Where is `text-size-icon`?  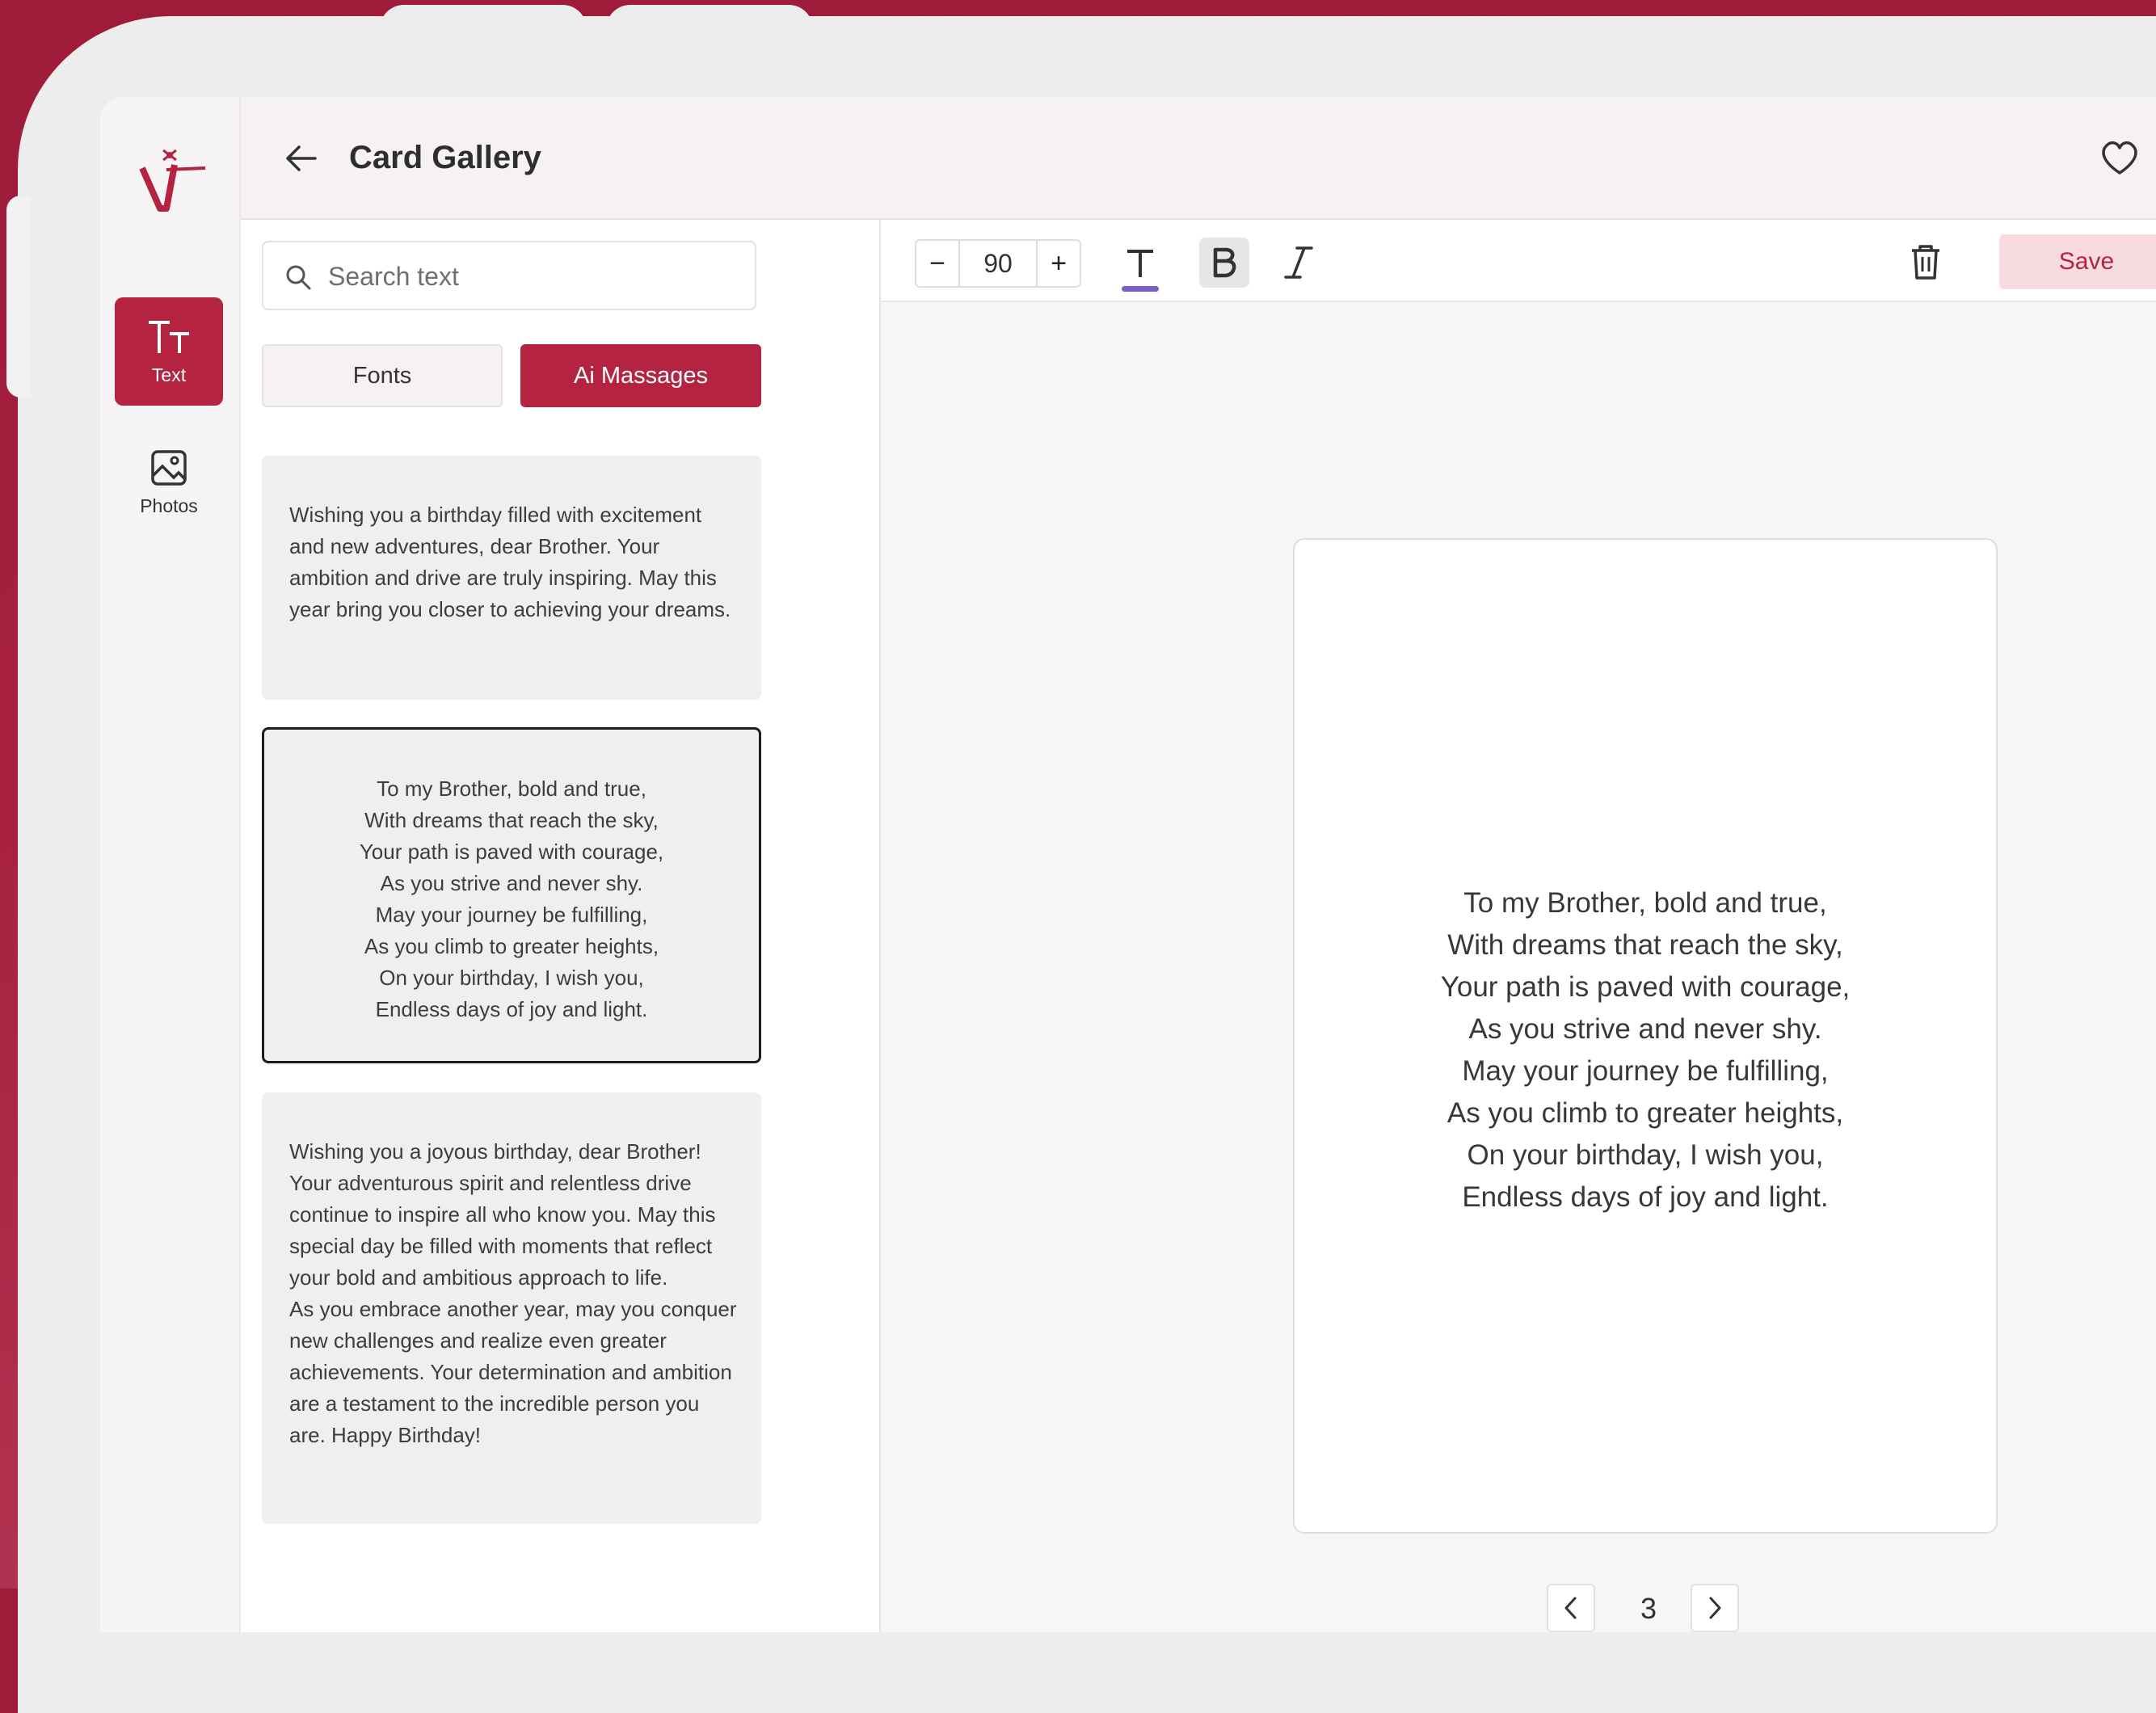 text-size-icon is located at coordinates (169, 336).